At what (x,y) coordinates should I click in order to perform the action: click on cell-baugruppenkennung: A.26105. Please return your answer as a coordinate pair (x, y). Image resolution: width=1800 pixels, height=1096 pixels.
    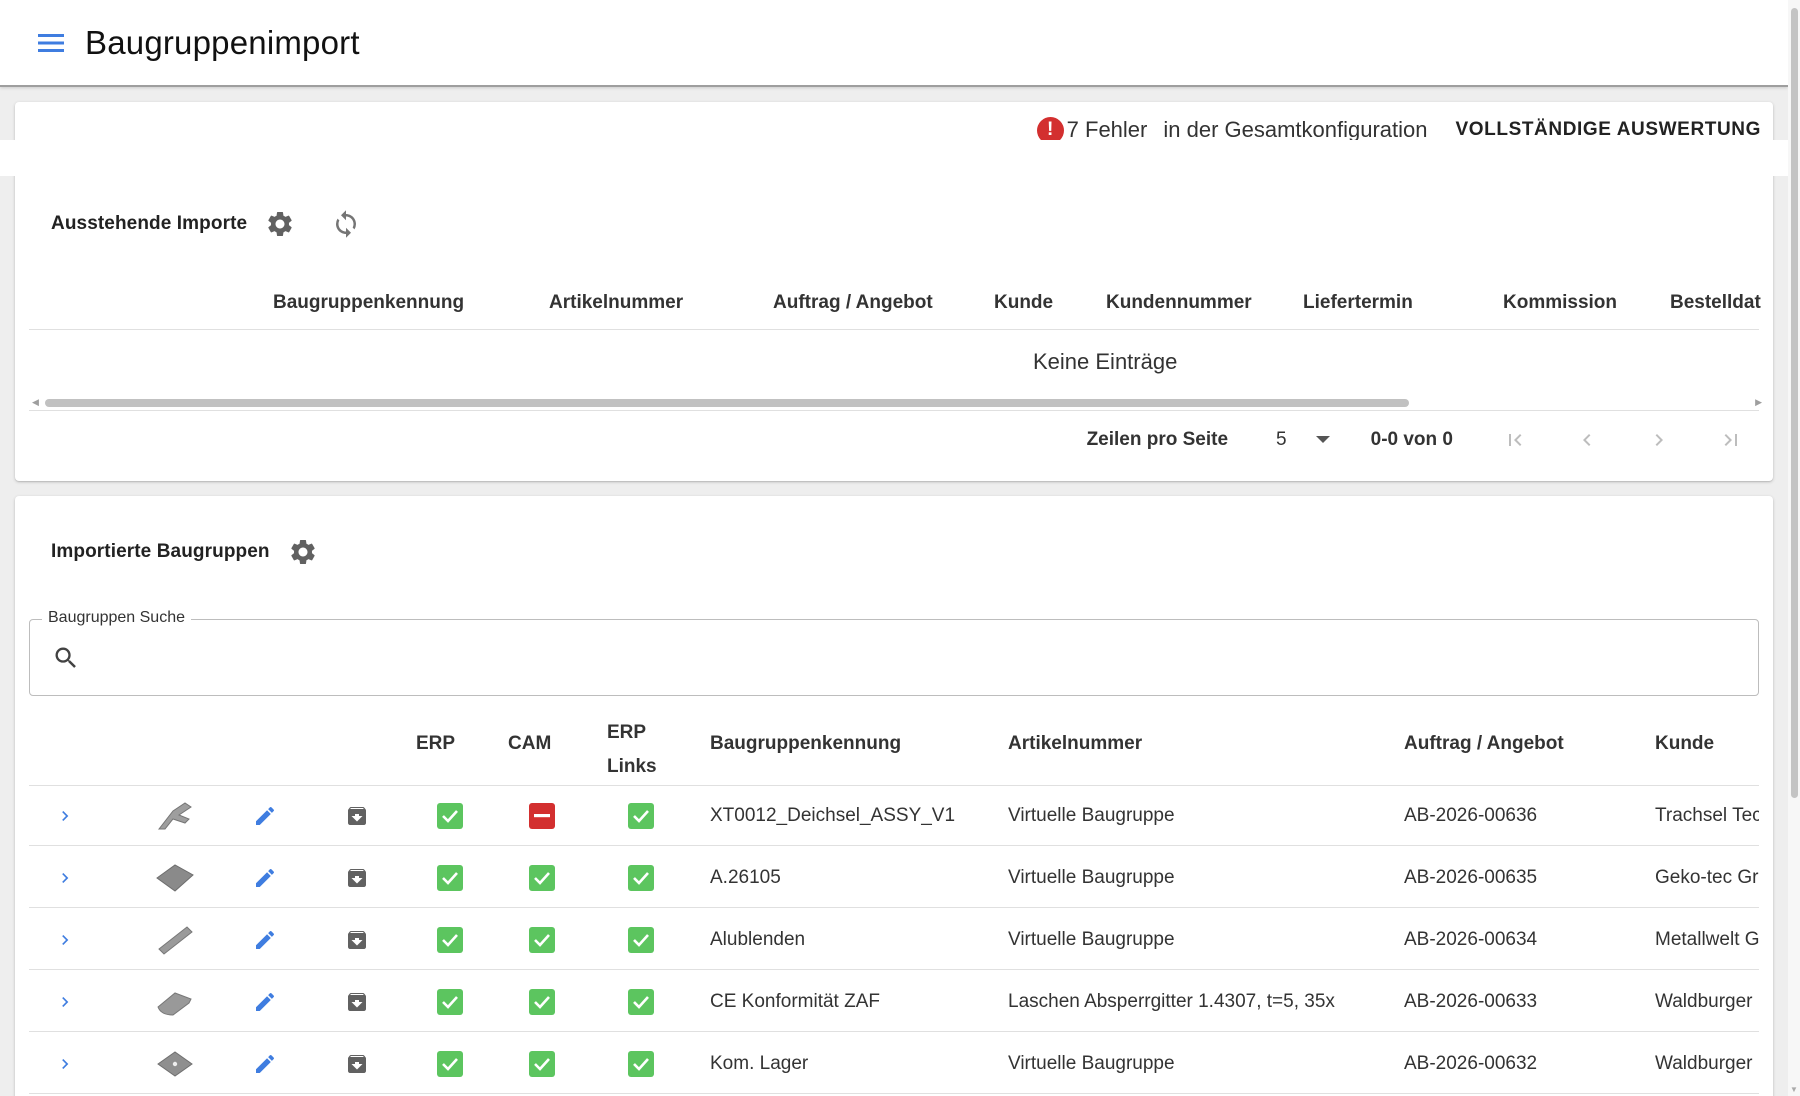
    Looking at the image, I should click on (745, 877).